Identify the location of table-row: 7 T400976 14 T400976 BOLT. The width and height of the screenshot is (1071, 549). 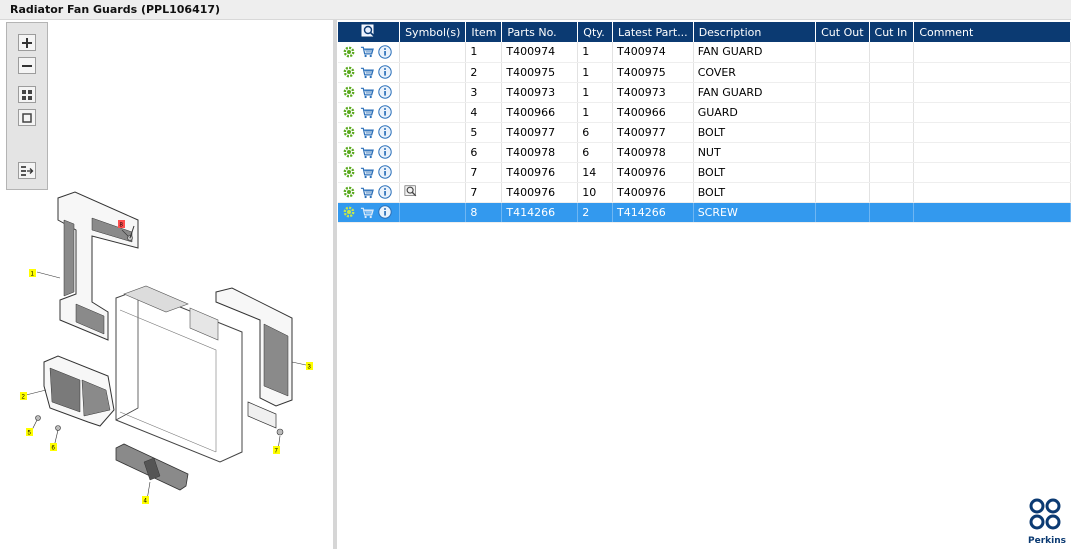
(704, 172).